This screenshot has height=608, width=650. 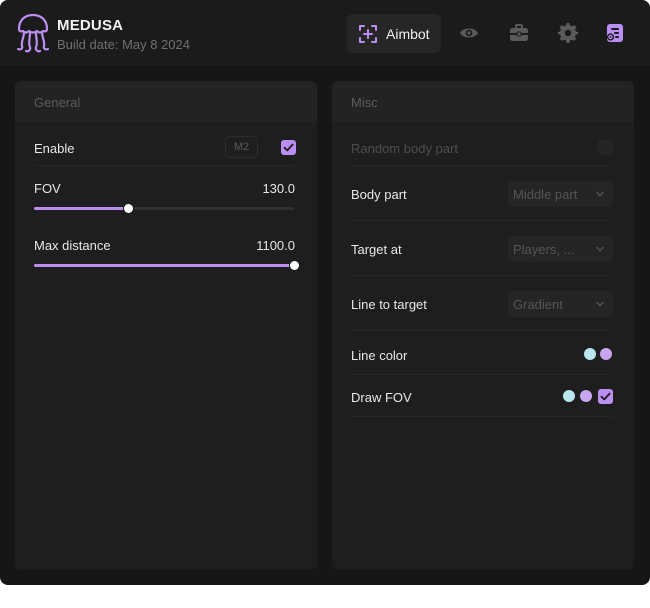 I want to click on body-part-selected: Middle part, so click(x=545, y=194).